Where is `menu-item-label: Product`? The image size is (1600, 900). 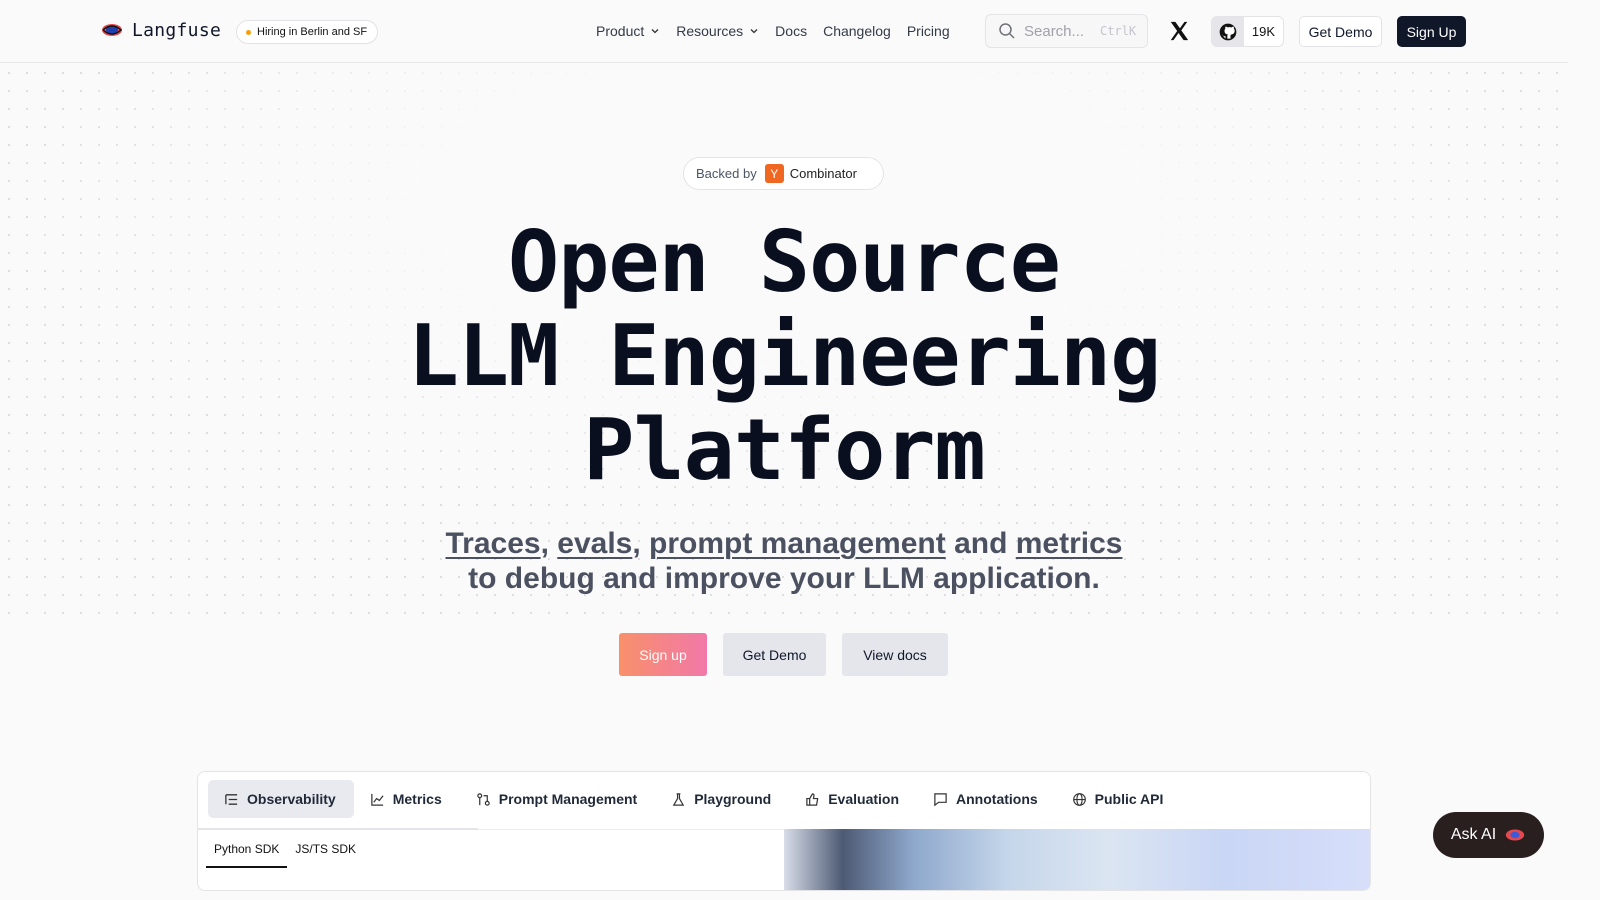
menu-item-label: Product is located at coordinates (620, 31).